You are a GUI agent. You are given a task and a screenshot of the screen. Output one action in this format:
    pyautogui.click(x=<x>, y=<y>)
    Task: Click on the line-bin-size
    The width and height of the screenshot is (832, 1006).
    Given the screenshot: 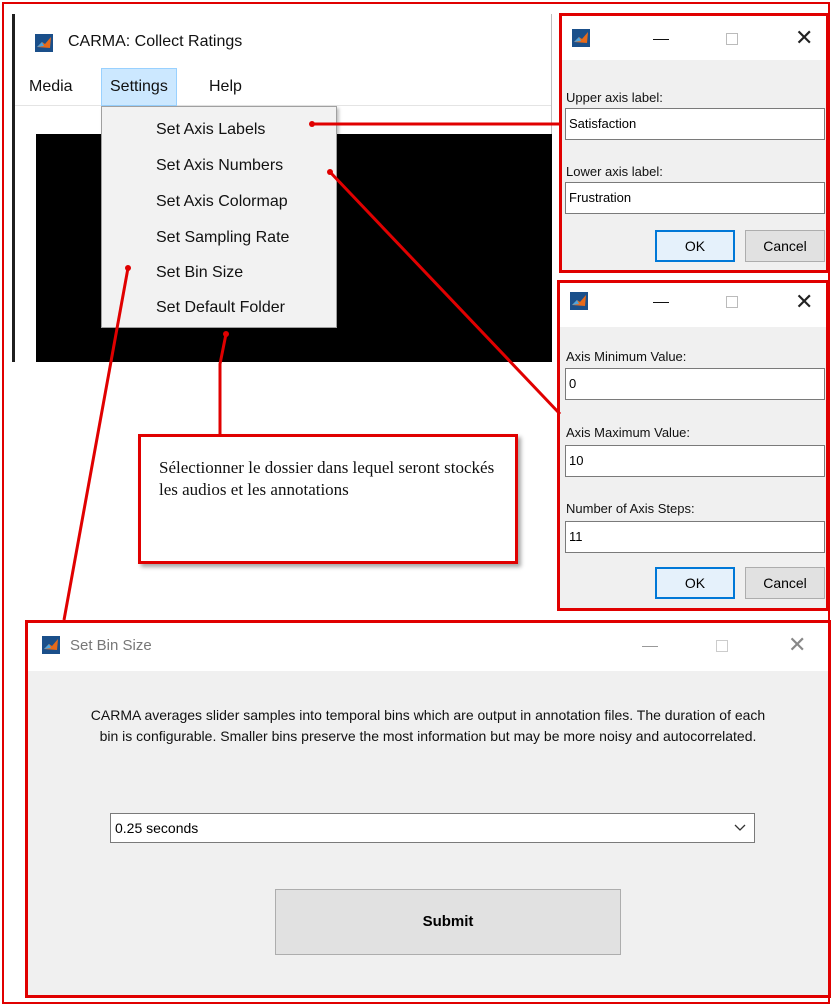 What is the action you would take?
    pyautogui.click(x=96, y=444)
    